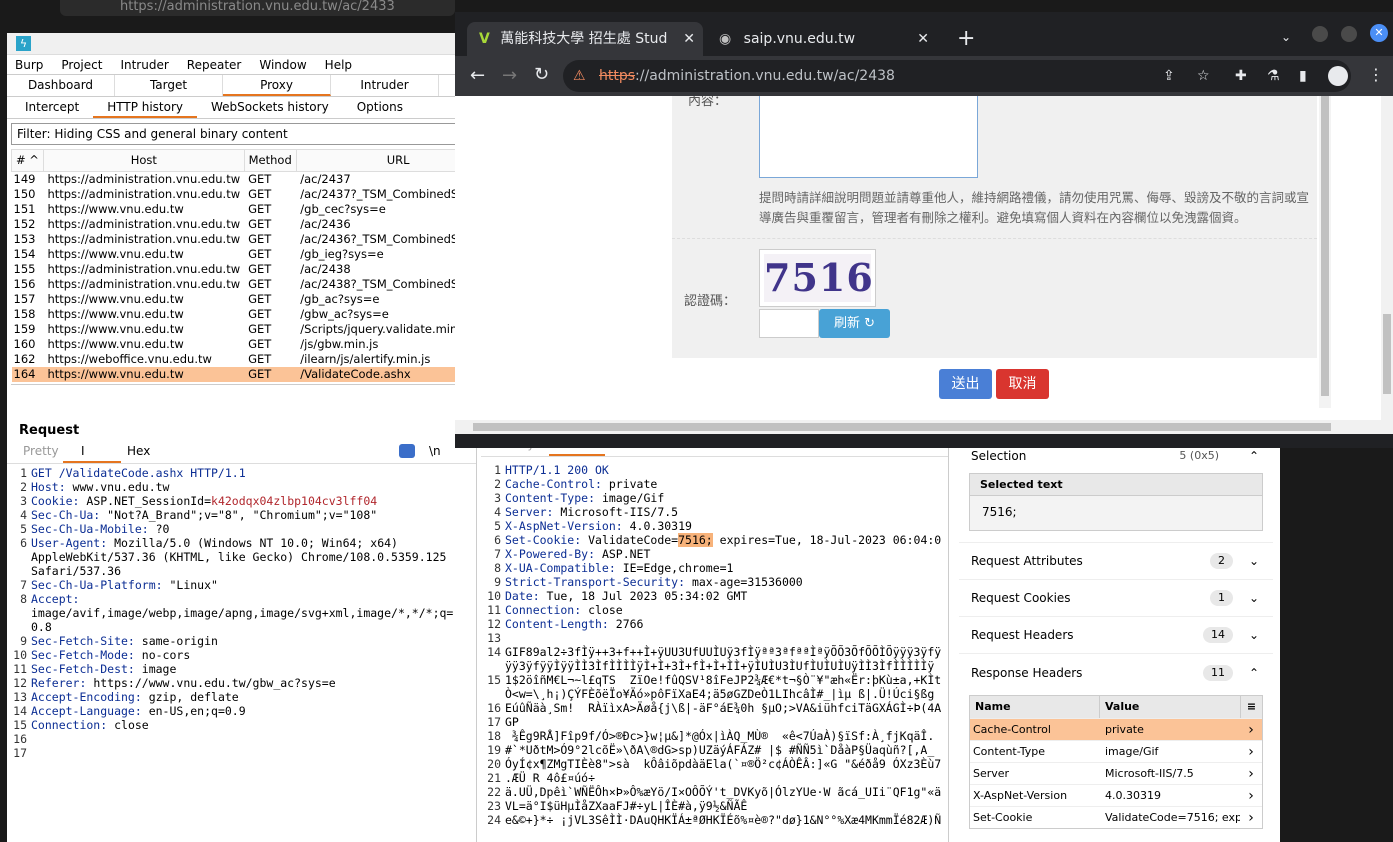  I want to click on subtab-intercept: Intercept, so click(52, 107).